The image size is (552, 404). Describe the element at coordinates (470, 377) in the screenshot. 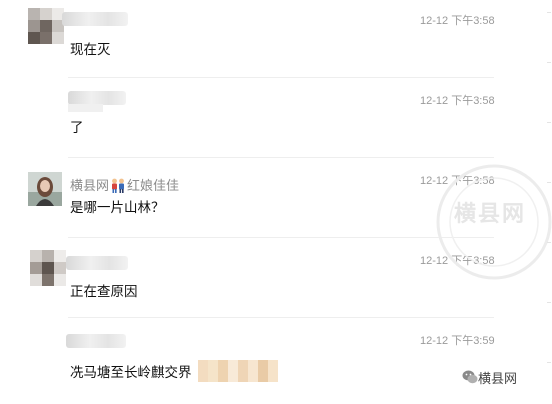

I see `wechat-icon` at that location.